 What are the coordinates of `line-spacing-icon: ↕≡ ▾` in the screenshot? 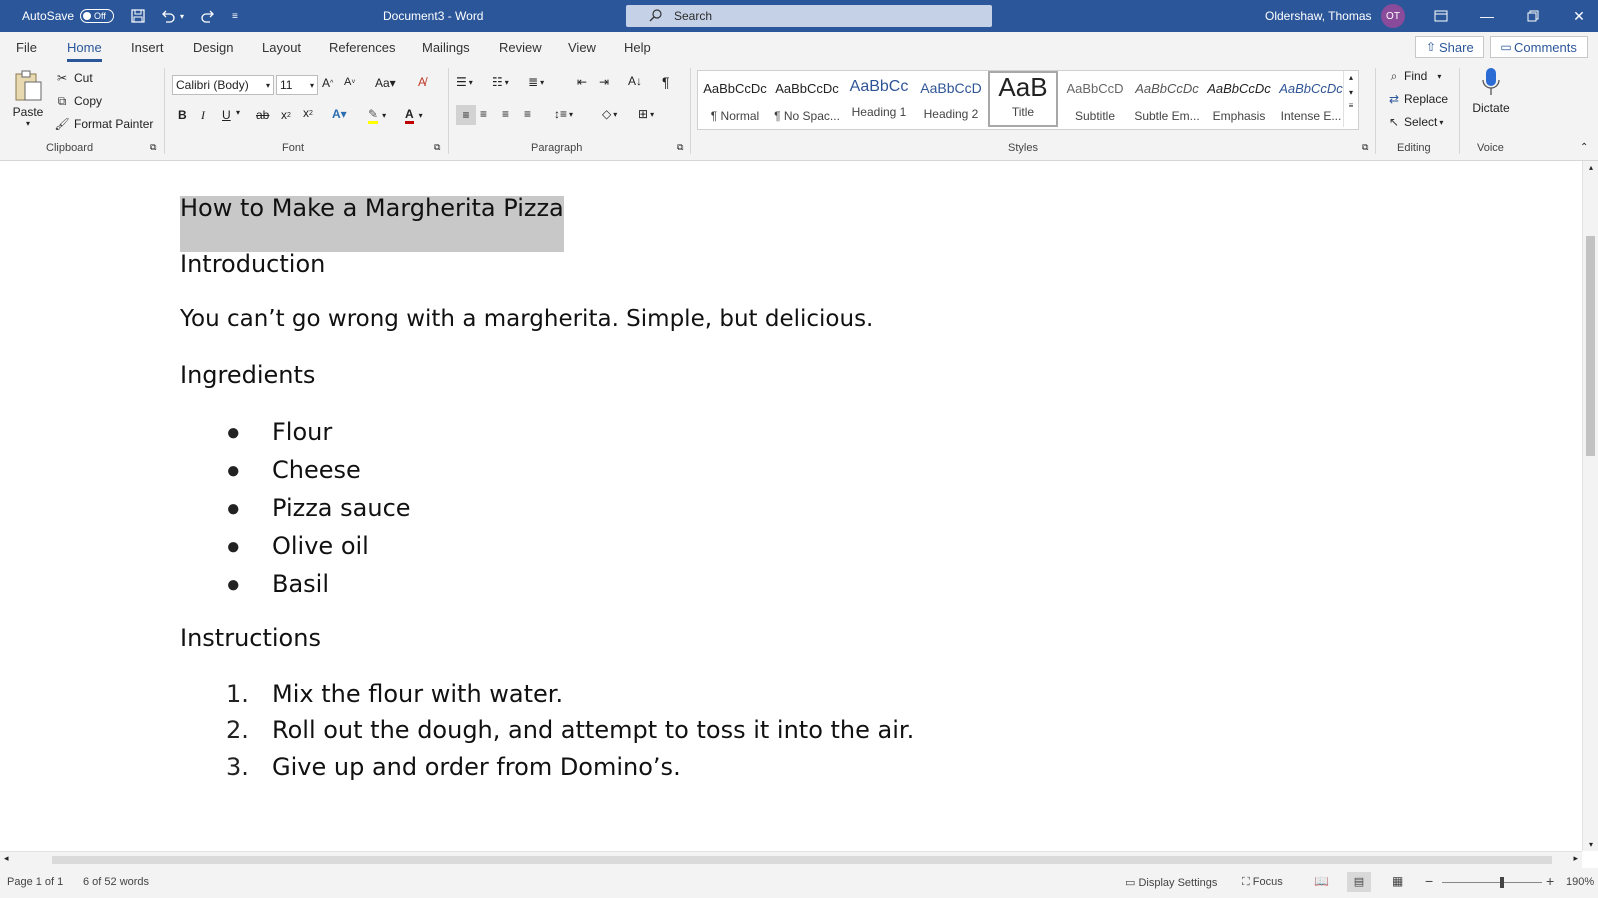 It's located at (563, 114).